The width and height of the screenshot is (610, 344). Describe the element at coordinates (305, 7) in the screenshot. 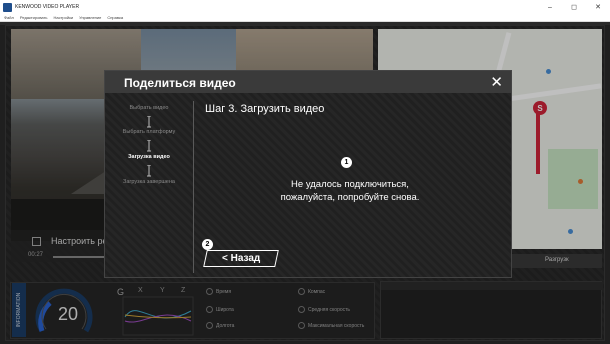

I see `title-bar: KENWOOD VIDEO PLAYER – ◻ ✕` at that location.